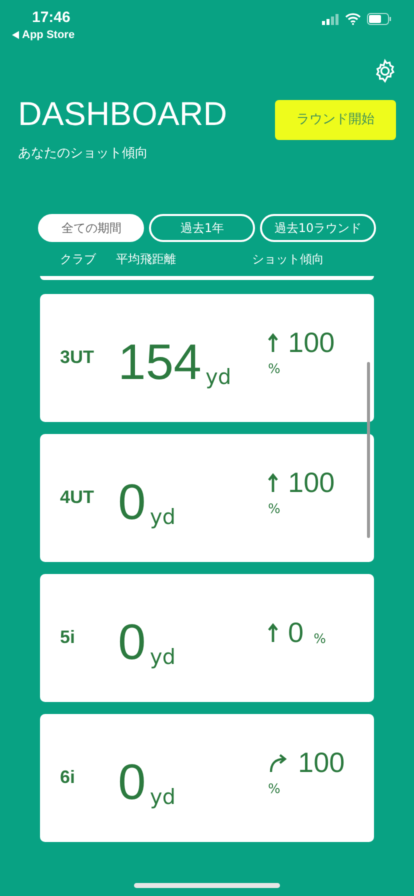 The image size is (414, 896). Describe the element at coordinates (15, 35) in the screenshot. I see `back-triangle-icon` at that location.